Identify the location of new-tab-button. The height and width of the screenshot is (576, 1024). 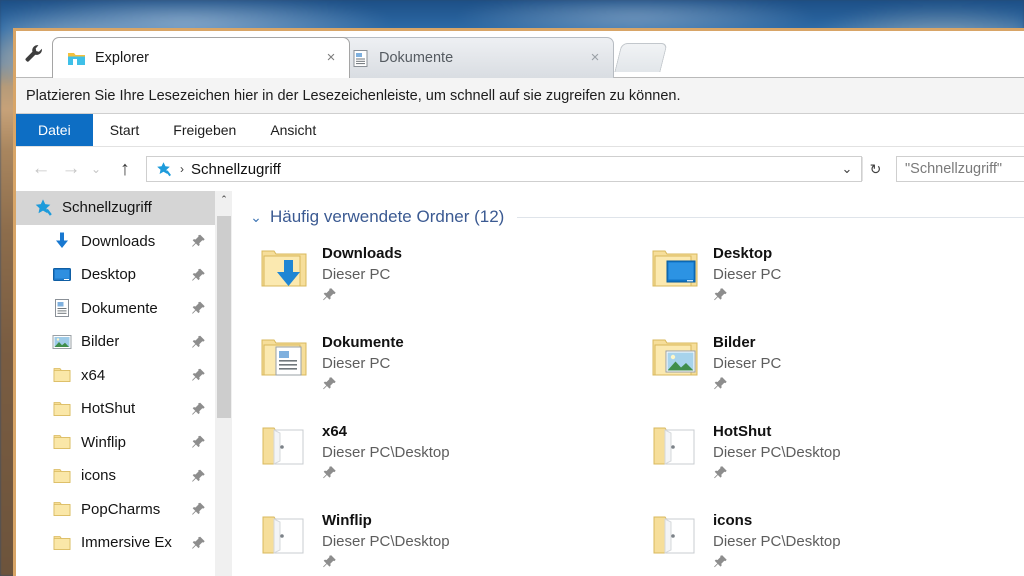
(641, 57).